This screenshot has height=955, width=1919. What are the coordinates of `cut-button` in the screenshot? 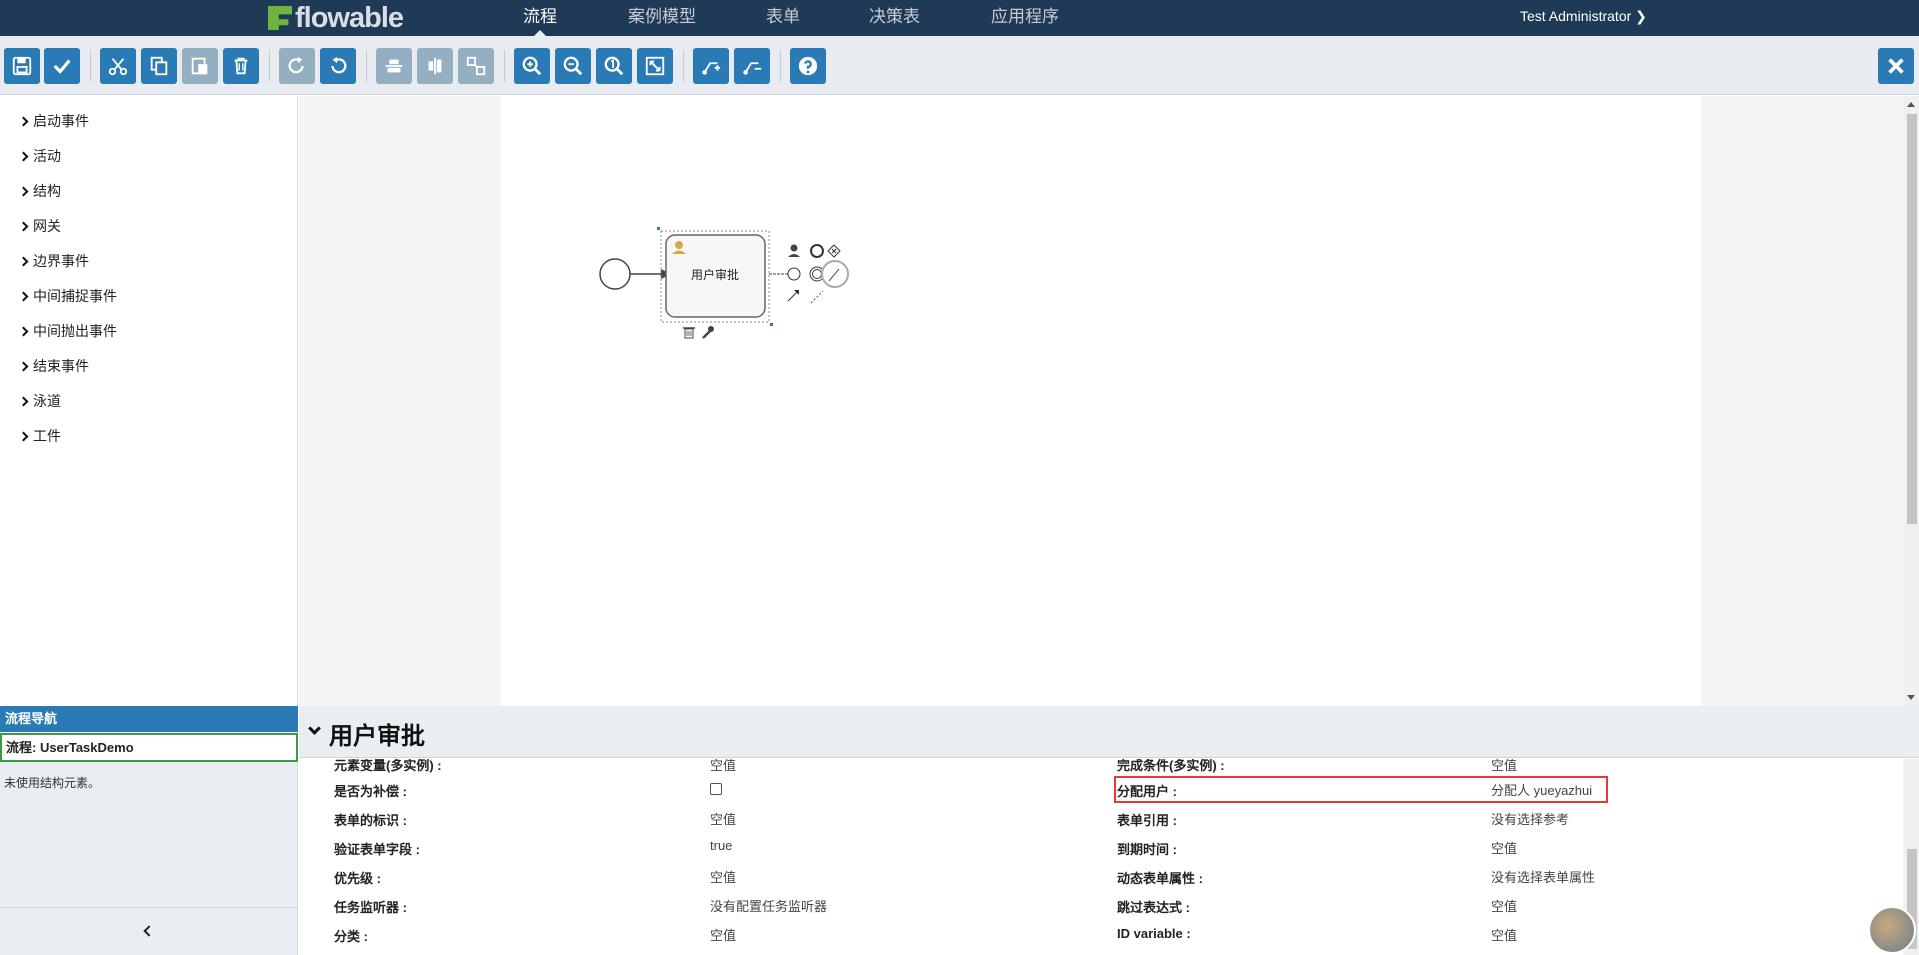 It's located at (118, 66).